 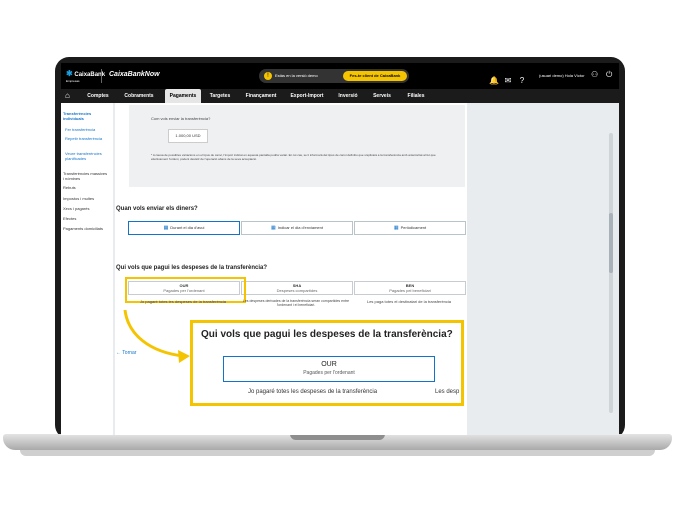 I want to click on callout-arrow, so click(x=156, y=336).